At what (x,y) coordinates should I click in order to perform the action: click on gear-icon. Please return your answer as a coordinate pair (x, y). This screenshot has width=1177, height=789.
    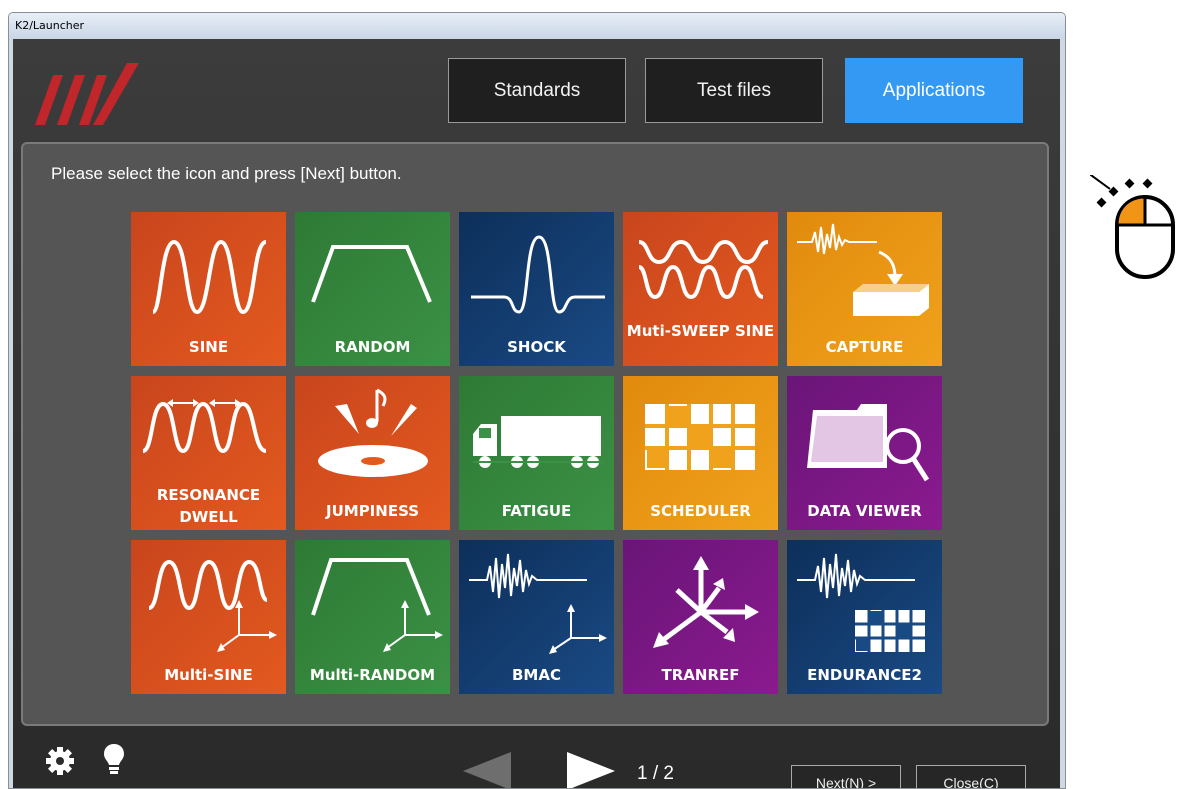
    Looking at the image, I should click on (60, 761).